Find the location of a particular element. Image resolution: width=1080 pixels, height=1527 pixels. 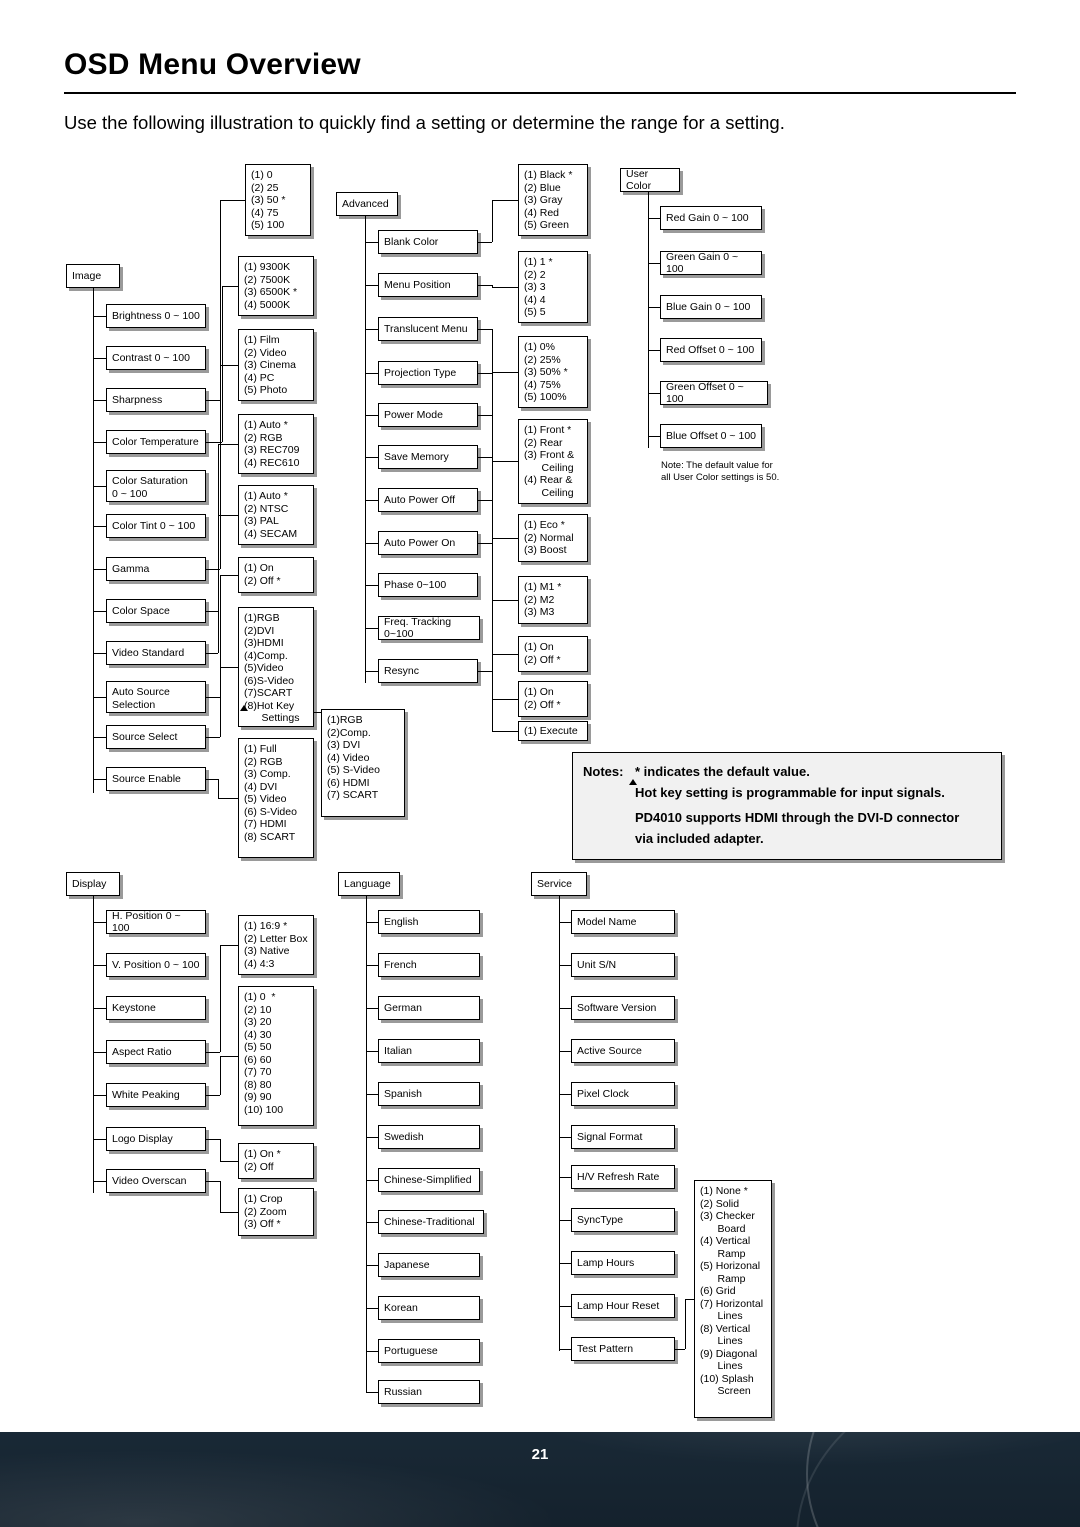

menu-source-enable: Source Enable is located at coordinates (156, 779).